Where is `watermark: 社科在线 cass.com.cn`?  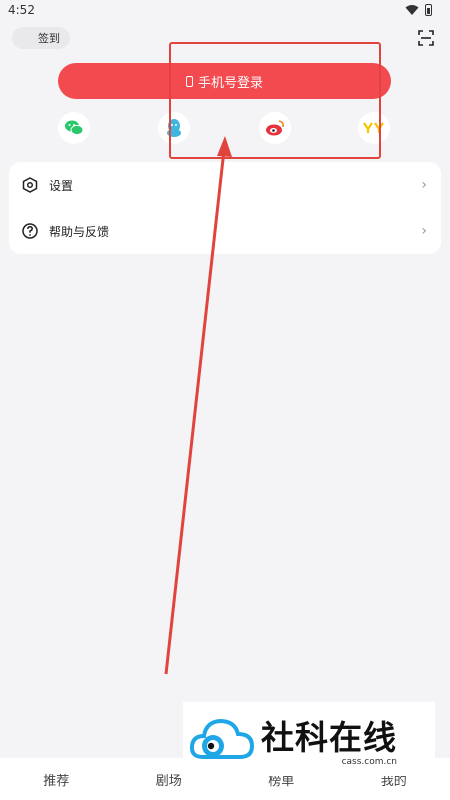
watermark: 社科在线 cass.com.cn is located at coordinates (309, 739).